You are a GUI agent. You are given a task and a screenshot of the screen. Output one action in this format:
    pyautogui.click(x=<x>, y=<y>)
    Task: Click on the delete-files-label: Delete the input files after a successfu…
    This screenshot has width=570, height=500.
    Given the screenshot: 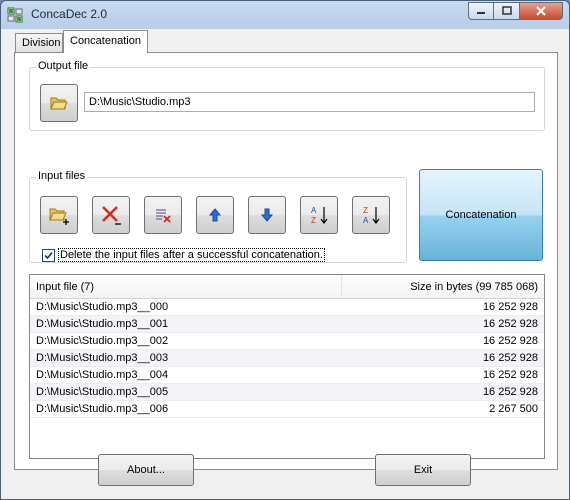 What is the action you would take?
    pyautogui.click(x=191, y=255)
    